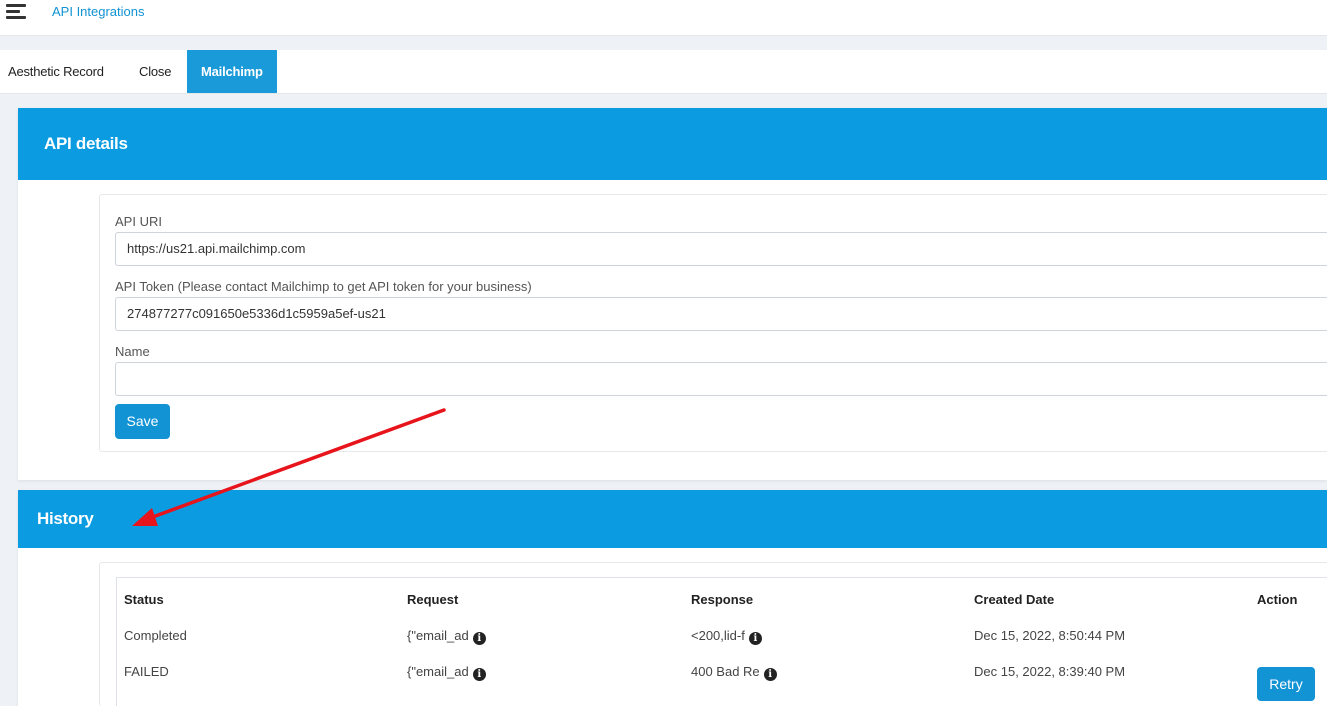 The width and height of the screenshot is (1327, 706). What do you see at coordinates (142, 421) in the screenshot?
I see `save-button: Save` at bounding box center [142, 421].